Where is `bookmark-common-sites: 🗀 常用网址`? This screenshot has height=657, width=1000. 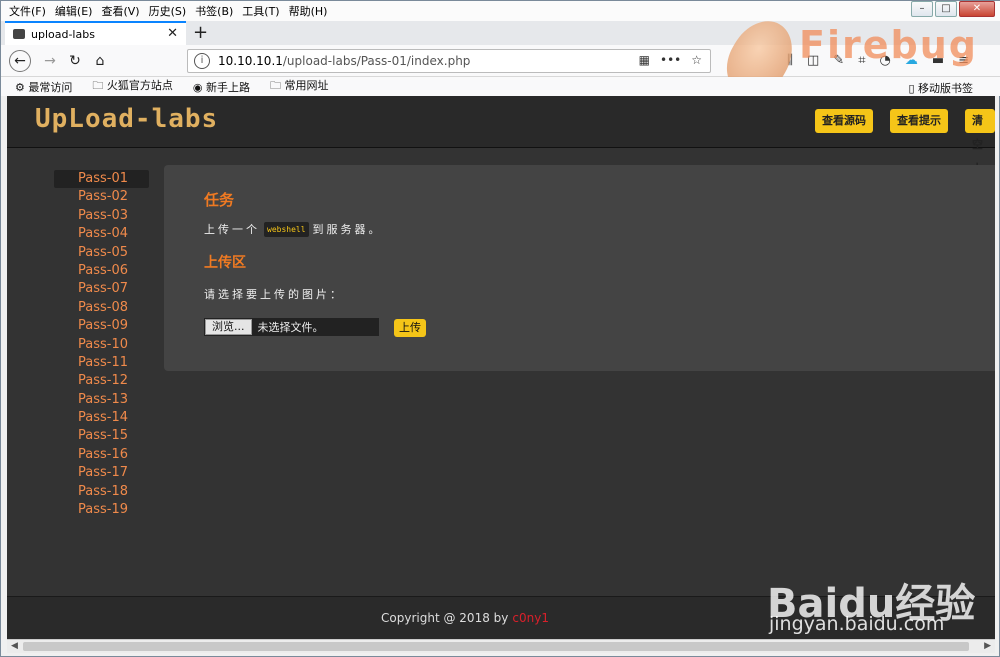
bookmark-common-sites: 🗀 常用网址 is located at coordinates (304, 86).